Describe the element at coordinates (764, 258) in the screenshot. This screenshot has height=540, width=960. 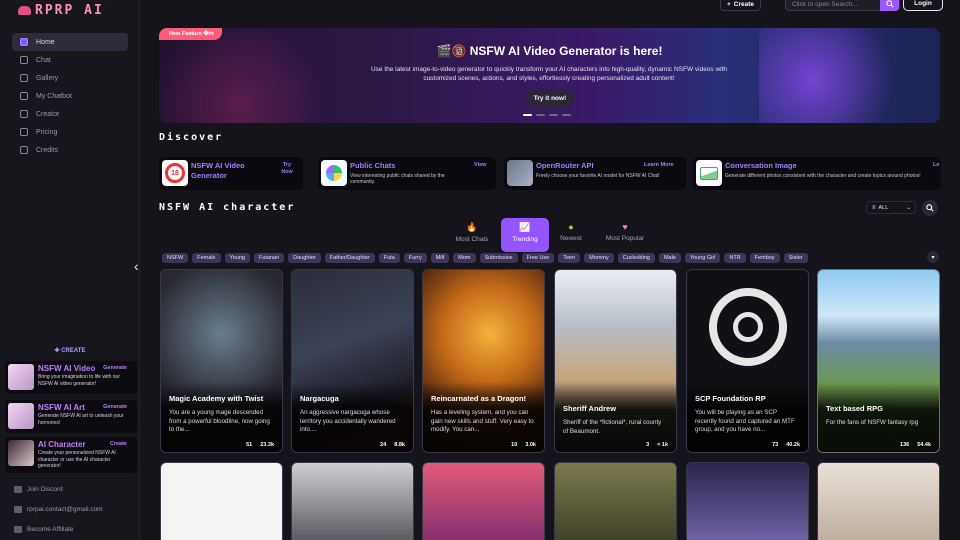
I see `tag-chip: Femboy` at that location.